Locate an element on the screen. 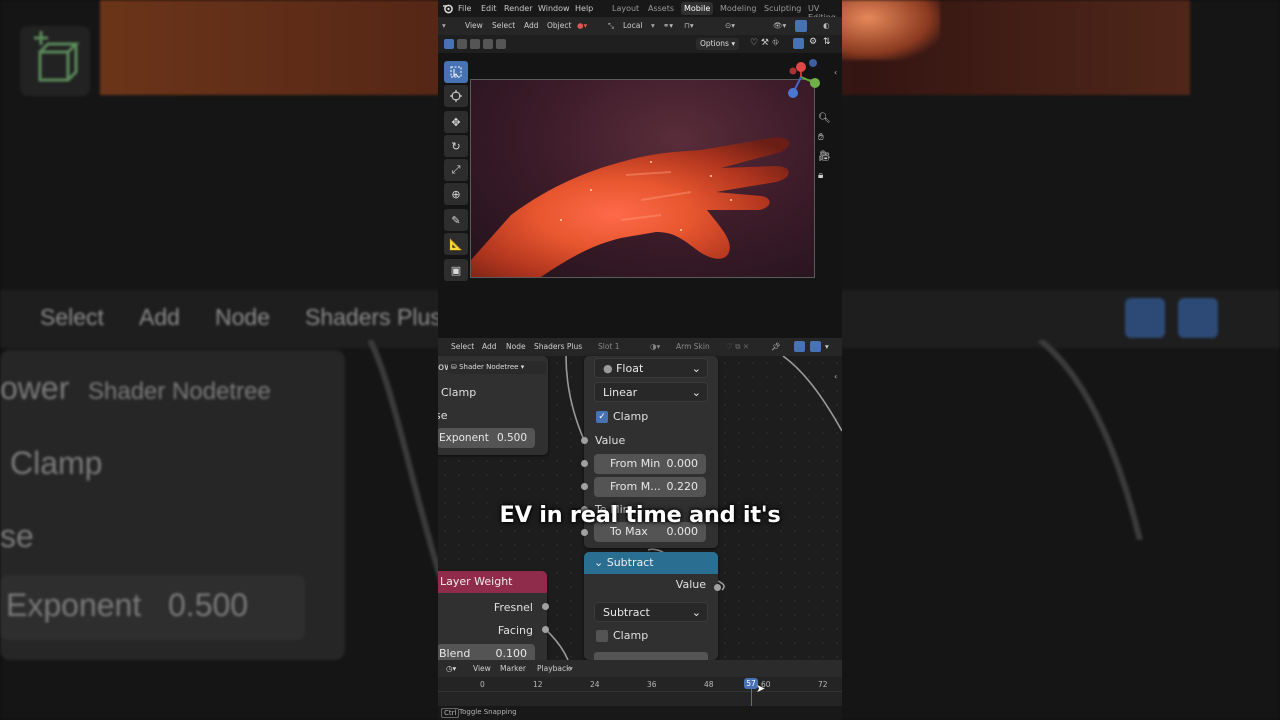 The height and width of the screenshot is (720, 1280). select-mode-extend-icon is located at coordinates (462, 44).